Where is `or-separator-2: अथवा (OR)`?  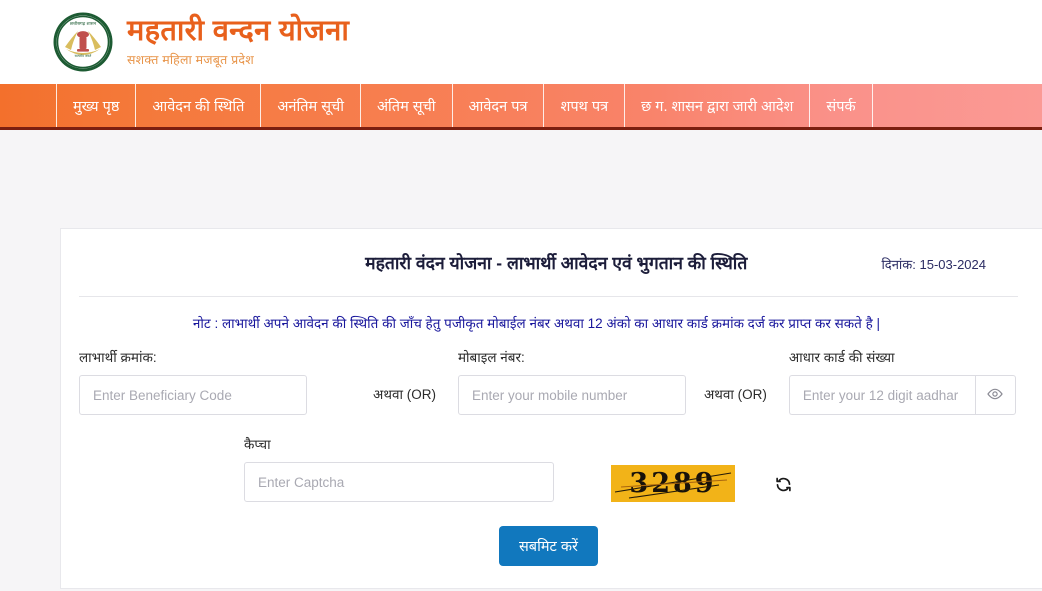 or-separator-2: अथवा (OR) is located at coordinates (735, 394).